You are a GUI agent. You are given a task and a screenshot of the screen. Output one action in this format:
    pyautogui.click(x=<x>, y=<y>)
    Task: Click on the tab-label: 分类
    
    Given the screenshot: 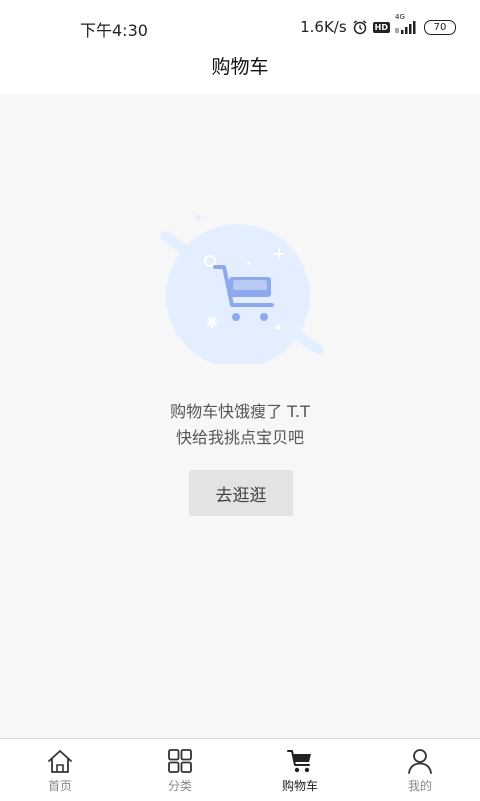 What is the action you would take?
    pyautogui.click(x=179, y=786)
    